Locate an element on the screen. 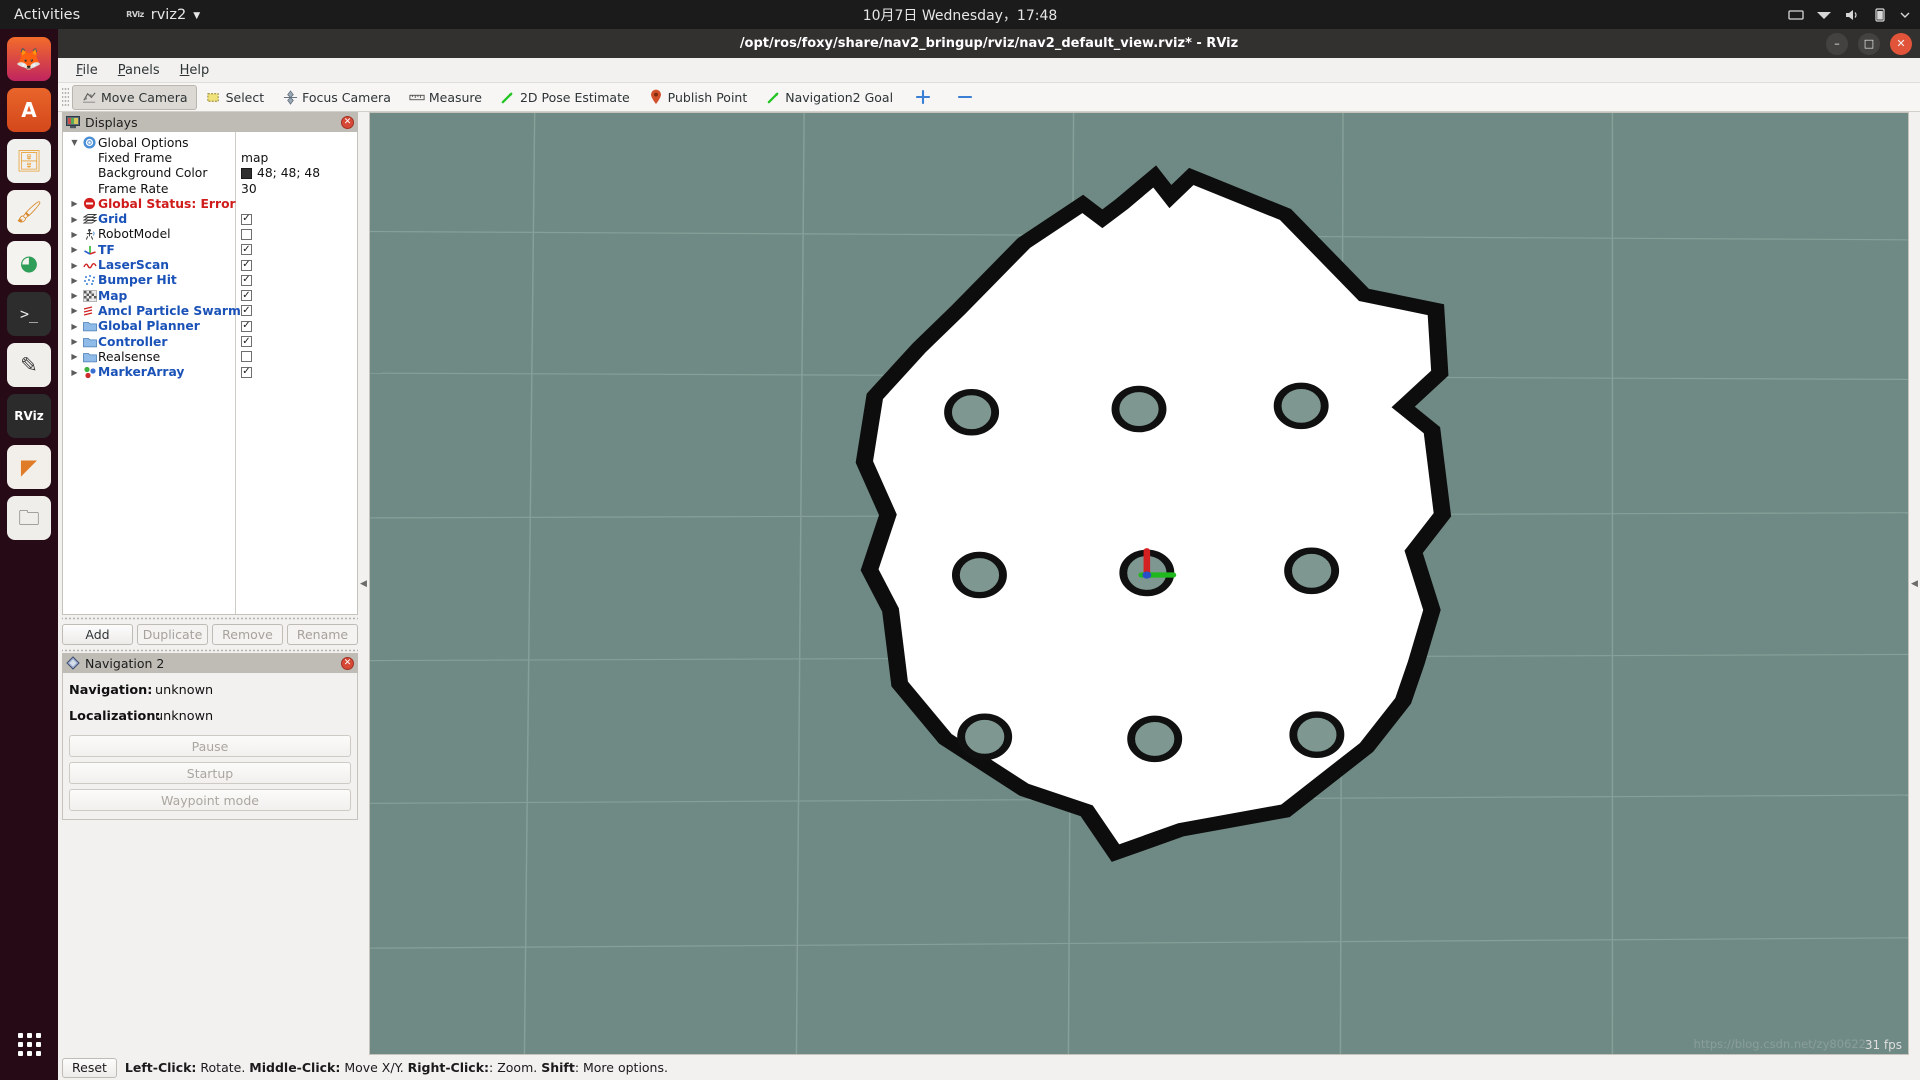 The height and width of the screenshot is (1080, 1920). tool-select: Select is located at coordinates (235, 97).